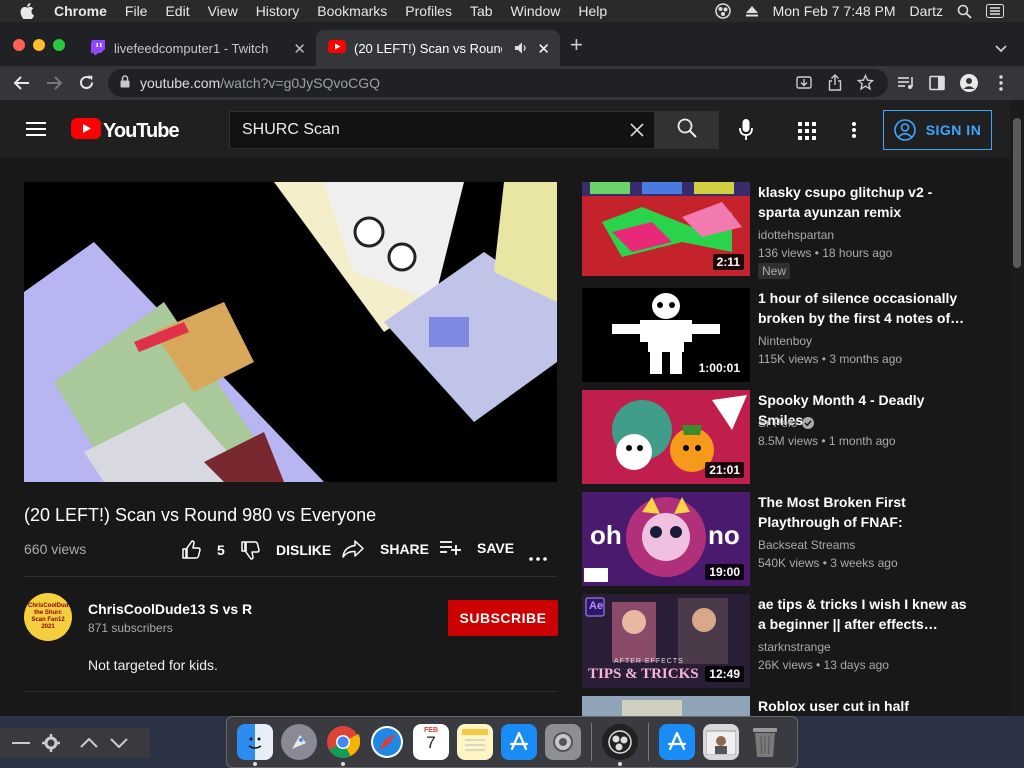  I want to click on menu-bookmarks: Bookmarks, so click(352, 11).